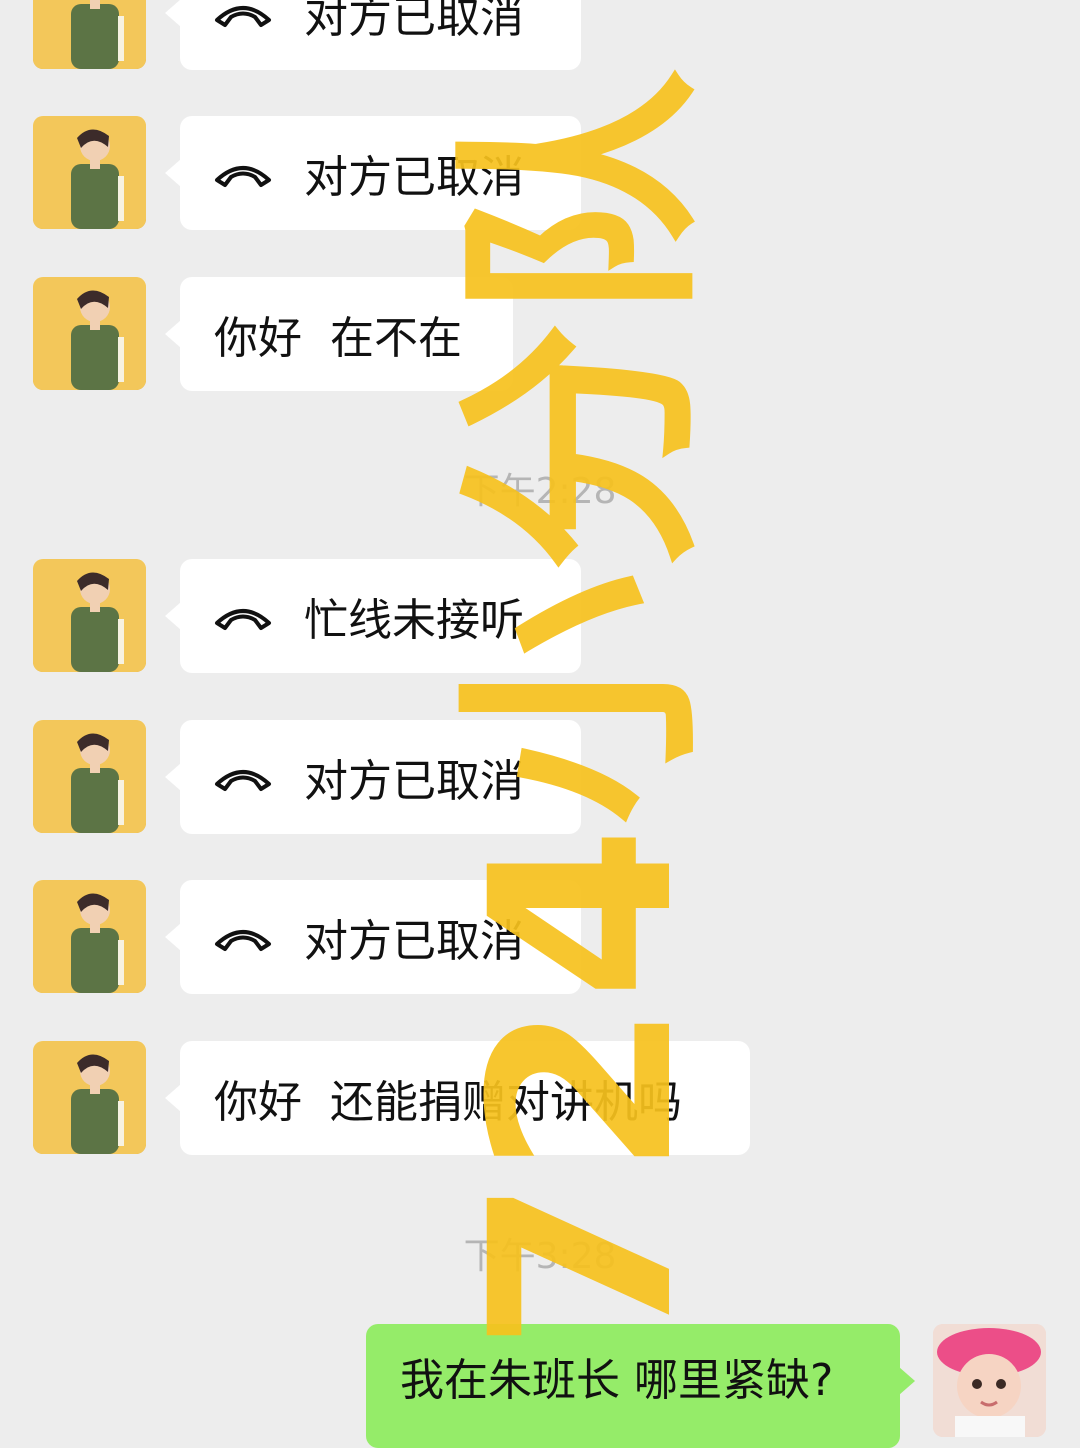 The image size is (1080, 1448). Describe the element at coordinates (448, 1102) in the screenshot. I see `message-text: 你好 还能捐赠对讲机吗` at that location.